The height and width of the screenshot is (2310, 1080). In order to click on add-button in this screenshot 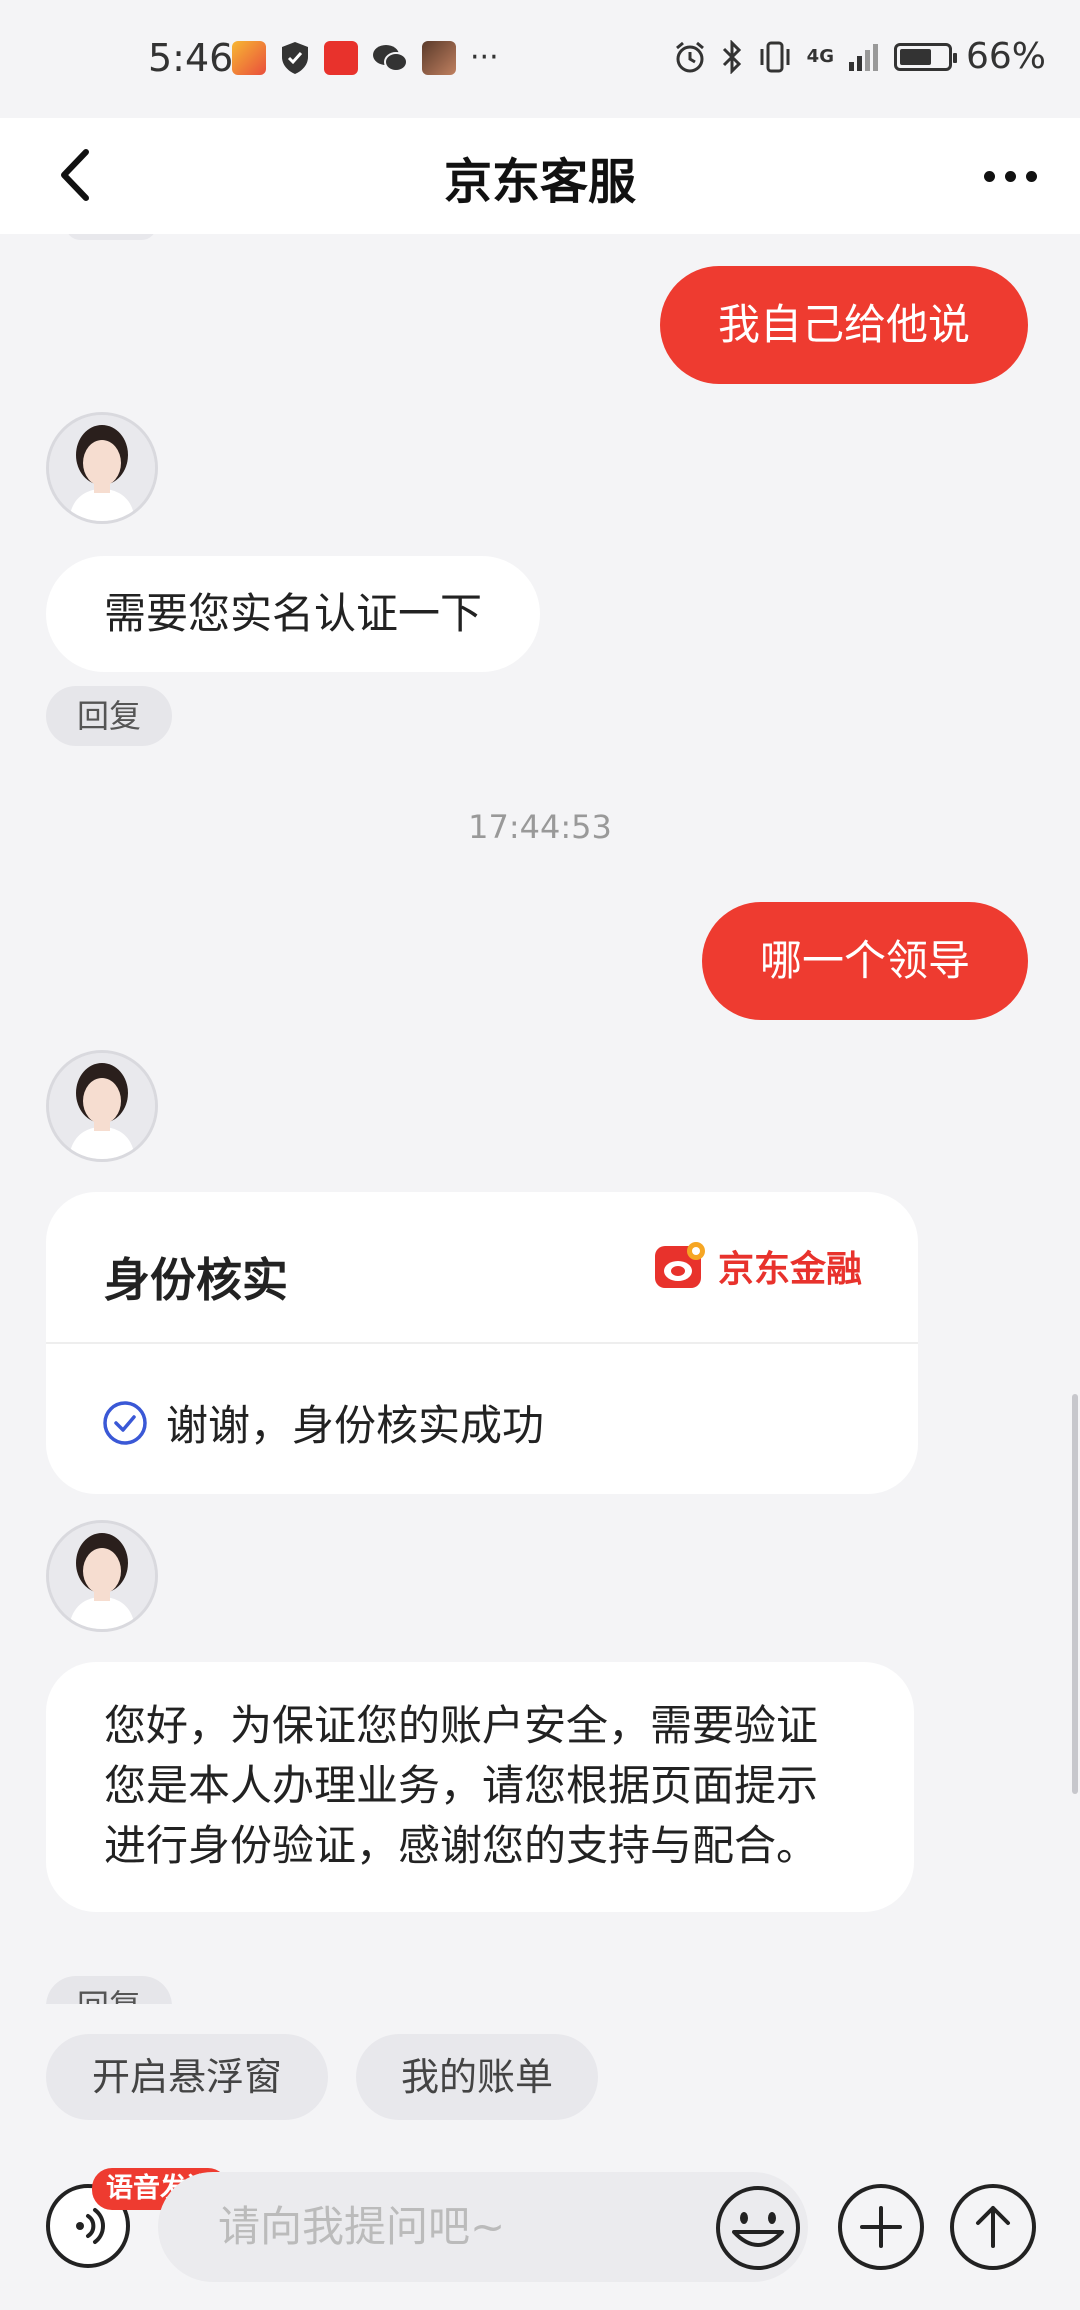, I will do `click(881, 2227)`.